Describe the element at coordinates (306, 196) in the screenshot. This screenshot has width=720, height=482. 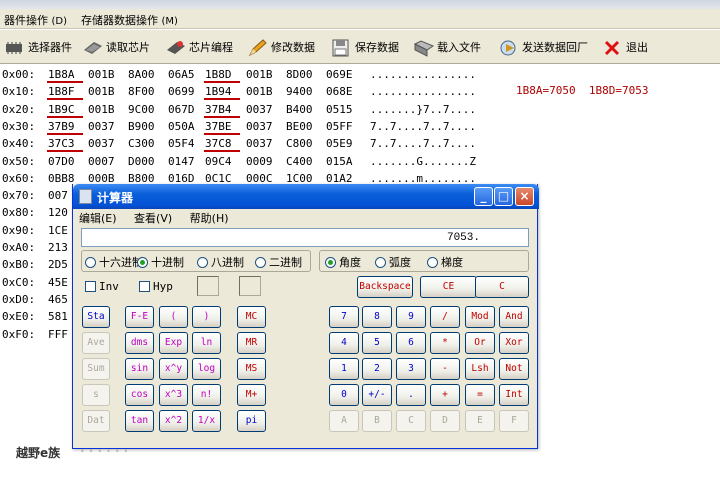
I see `calculator-titlebar: 计算器 _ □ ×` at that location.